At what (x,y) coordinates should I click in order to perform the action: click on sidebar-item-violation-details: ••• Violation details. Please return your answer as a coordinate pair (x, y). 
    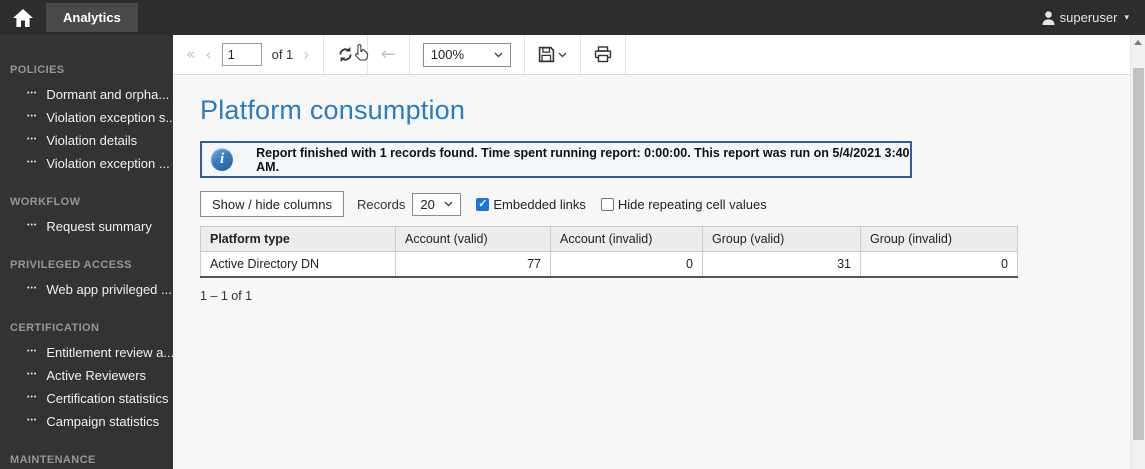
    Looking at the image, I should click on (86, 140).